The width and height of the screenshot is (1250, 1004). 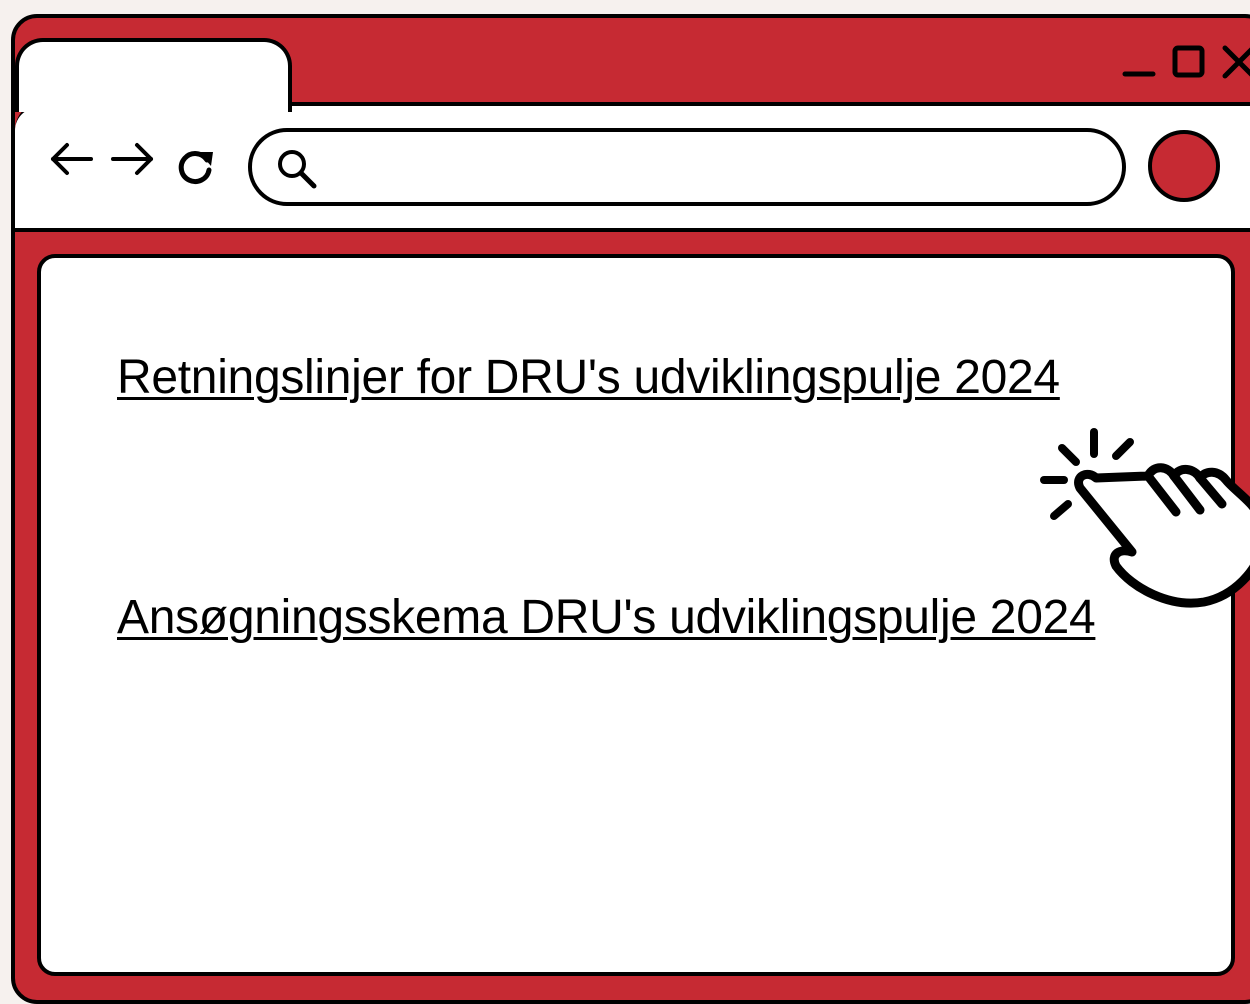 I want to click on close-icon, so click(x=1234, y=62).